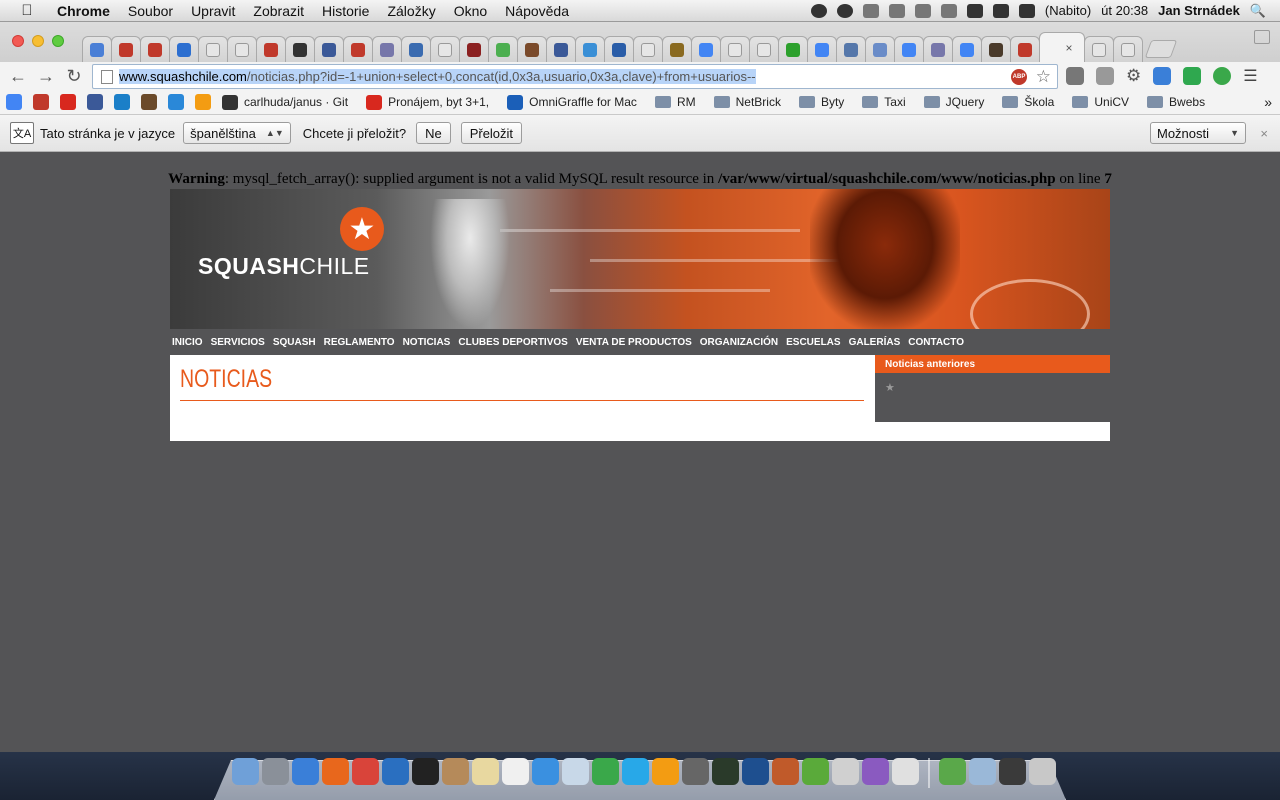 This screenshot has width=1280, height=800. What do you see at coordinates (675, 102) in the screenshot?
I see `bookmark-folder: RM` at bounding box center [675, 102].